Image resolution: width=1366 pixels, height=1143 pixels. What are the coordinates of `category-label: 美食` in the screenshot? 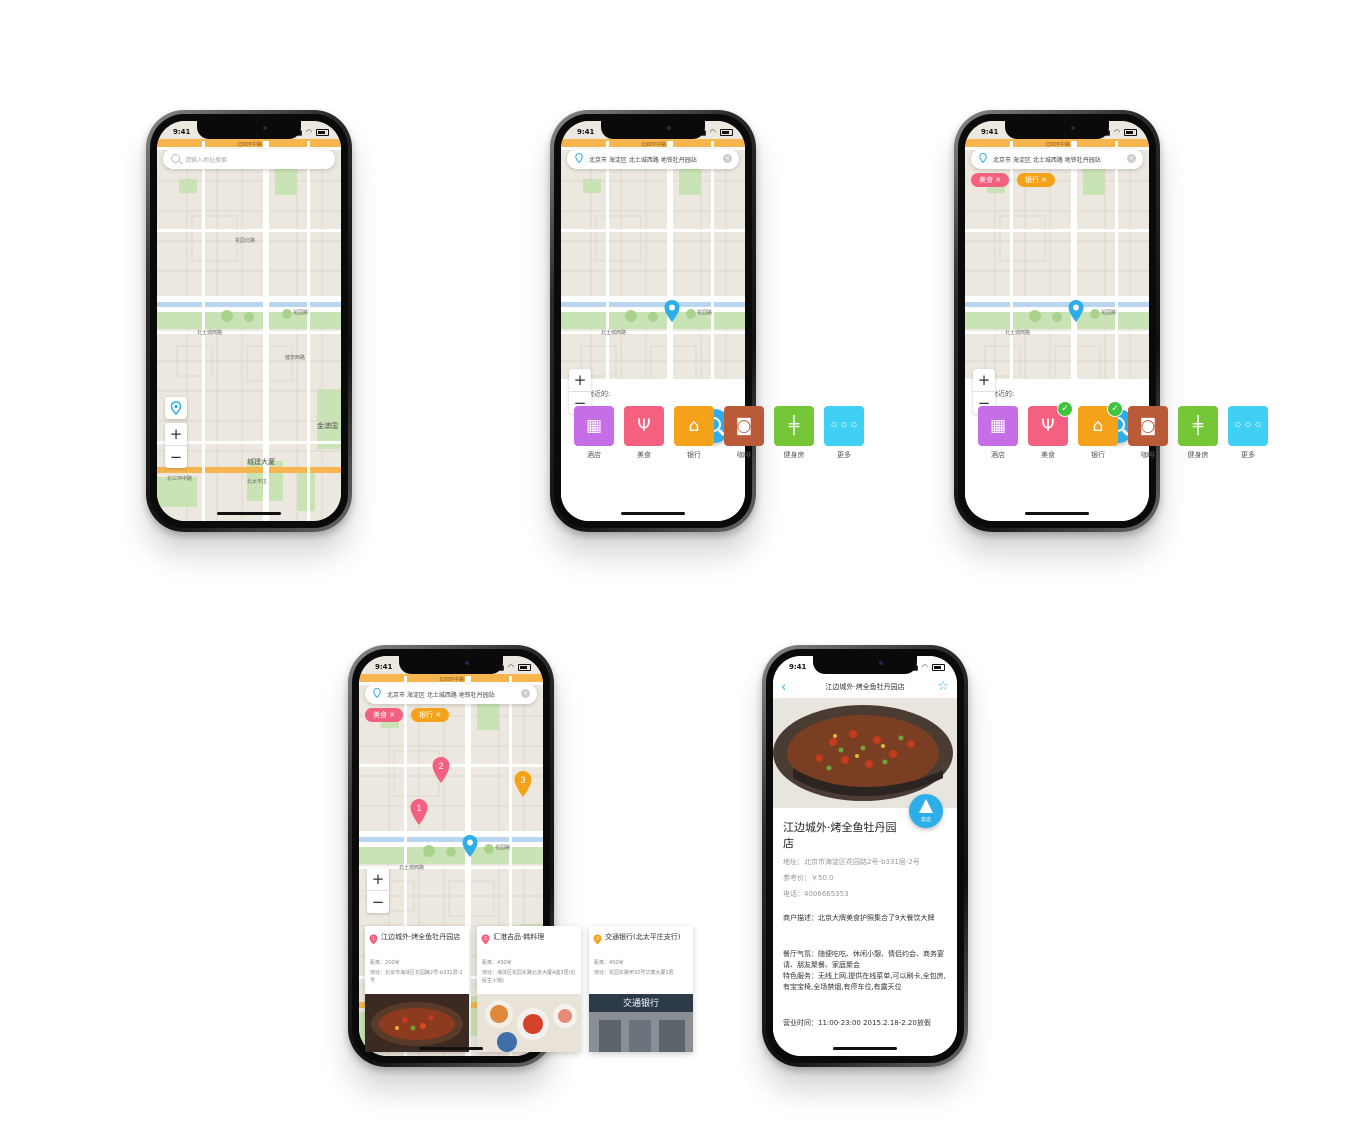 It's located at (1048, 455).